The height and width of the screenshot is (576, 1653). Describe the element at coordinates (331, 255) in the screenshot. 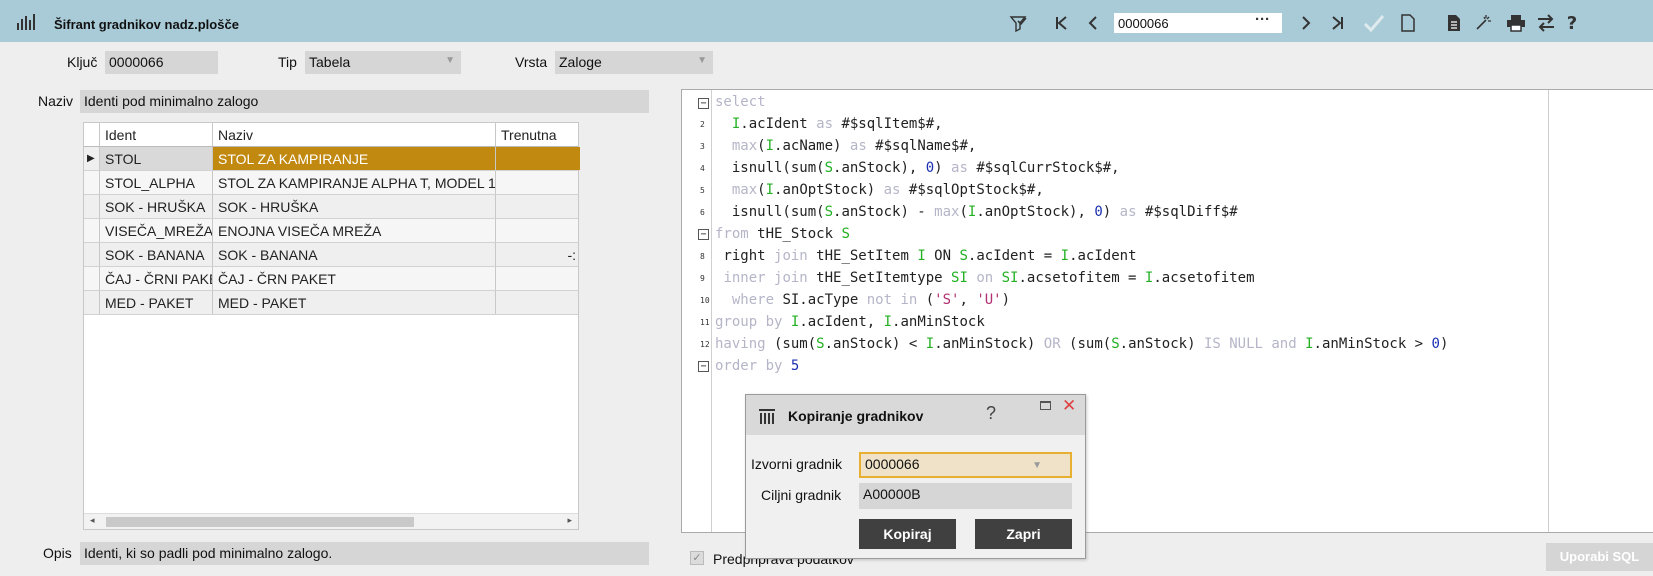

I see `table-row: SOK - BANANA SOK - BANANA -:` at that location.